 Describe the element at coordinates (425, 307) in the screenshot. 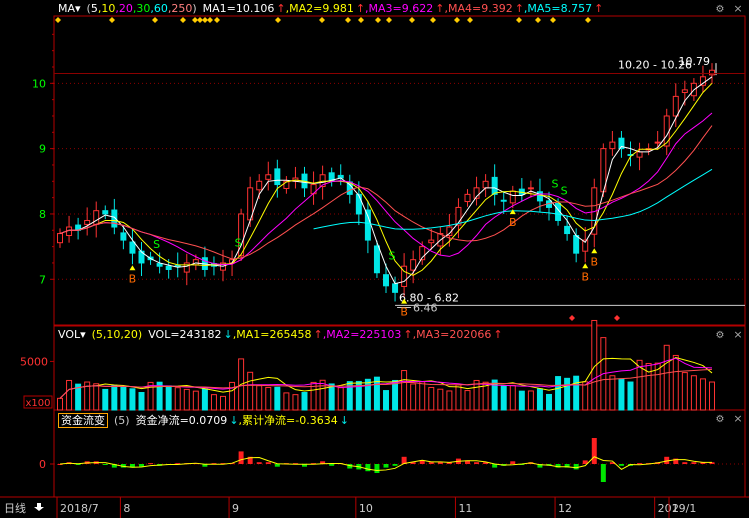

I see `low-price-label: 6.46` at that location.